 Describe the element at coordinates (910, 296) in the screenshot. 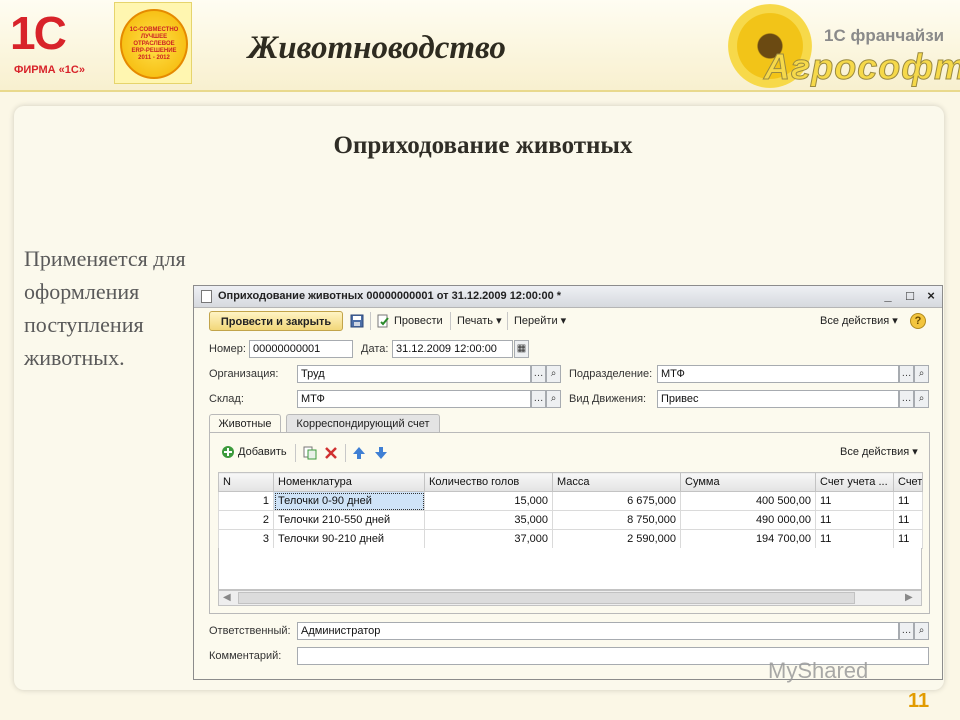

I see `maximize-button: □` at that location.